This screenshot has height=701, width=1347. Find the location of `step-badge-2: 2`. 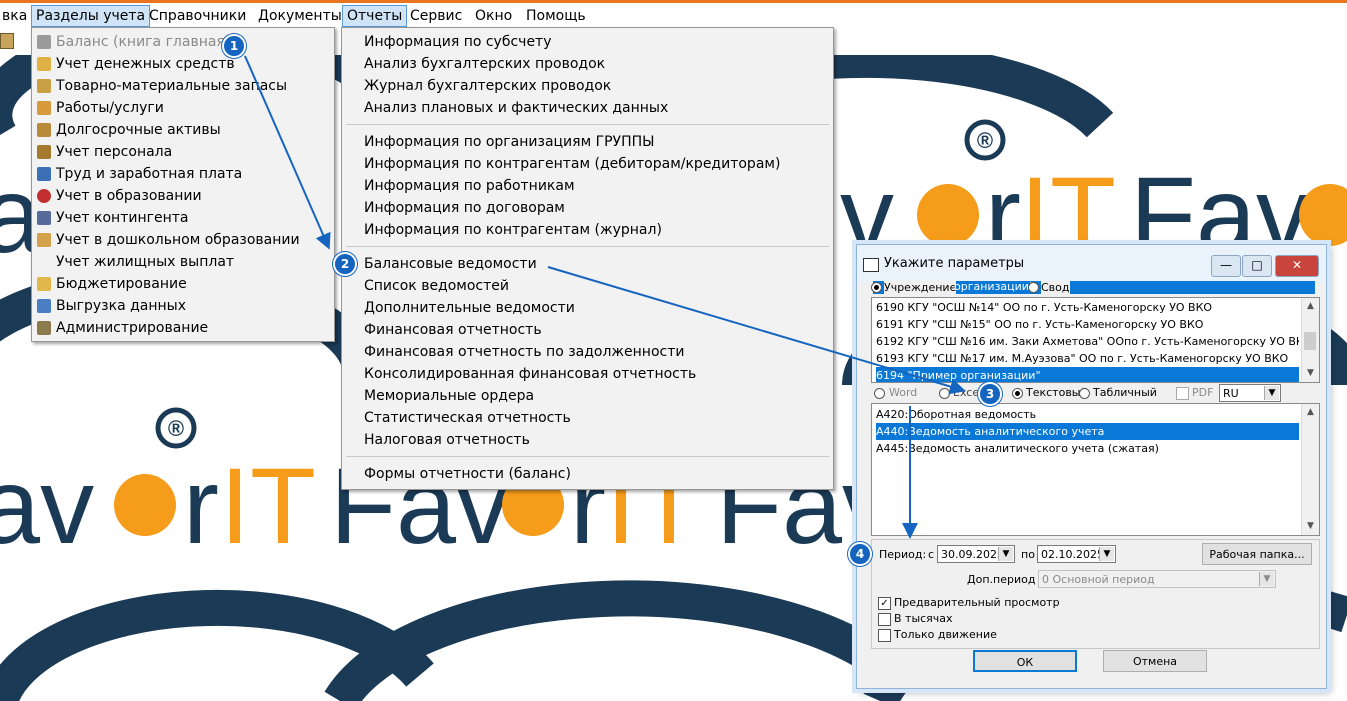

step-badge-2: 2 is located at coordinates (345, 264).